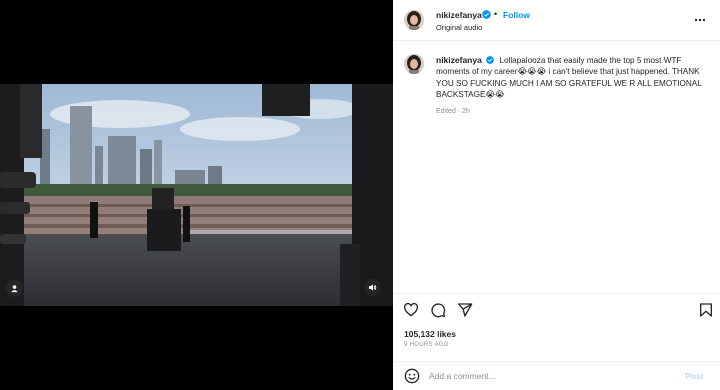  I want to click on user-tag-button, so click(14, 288).